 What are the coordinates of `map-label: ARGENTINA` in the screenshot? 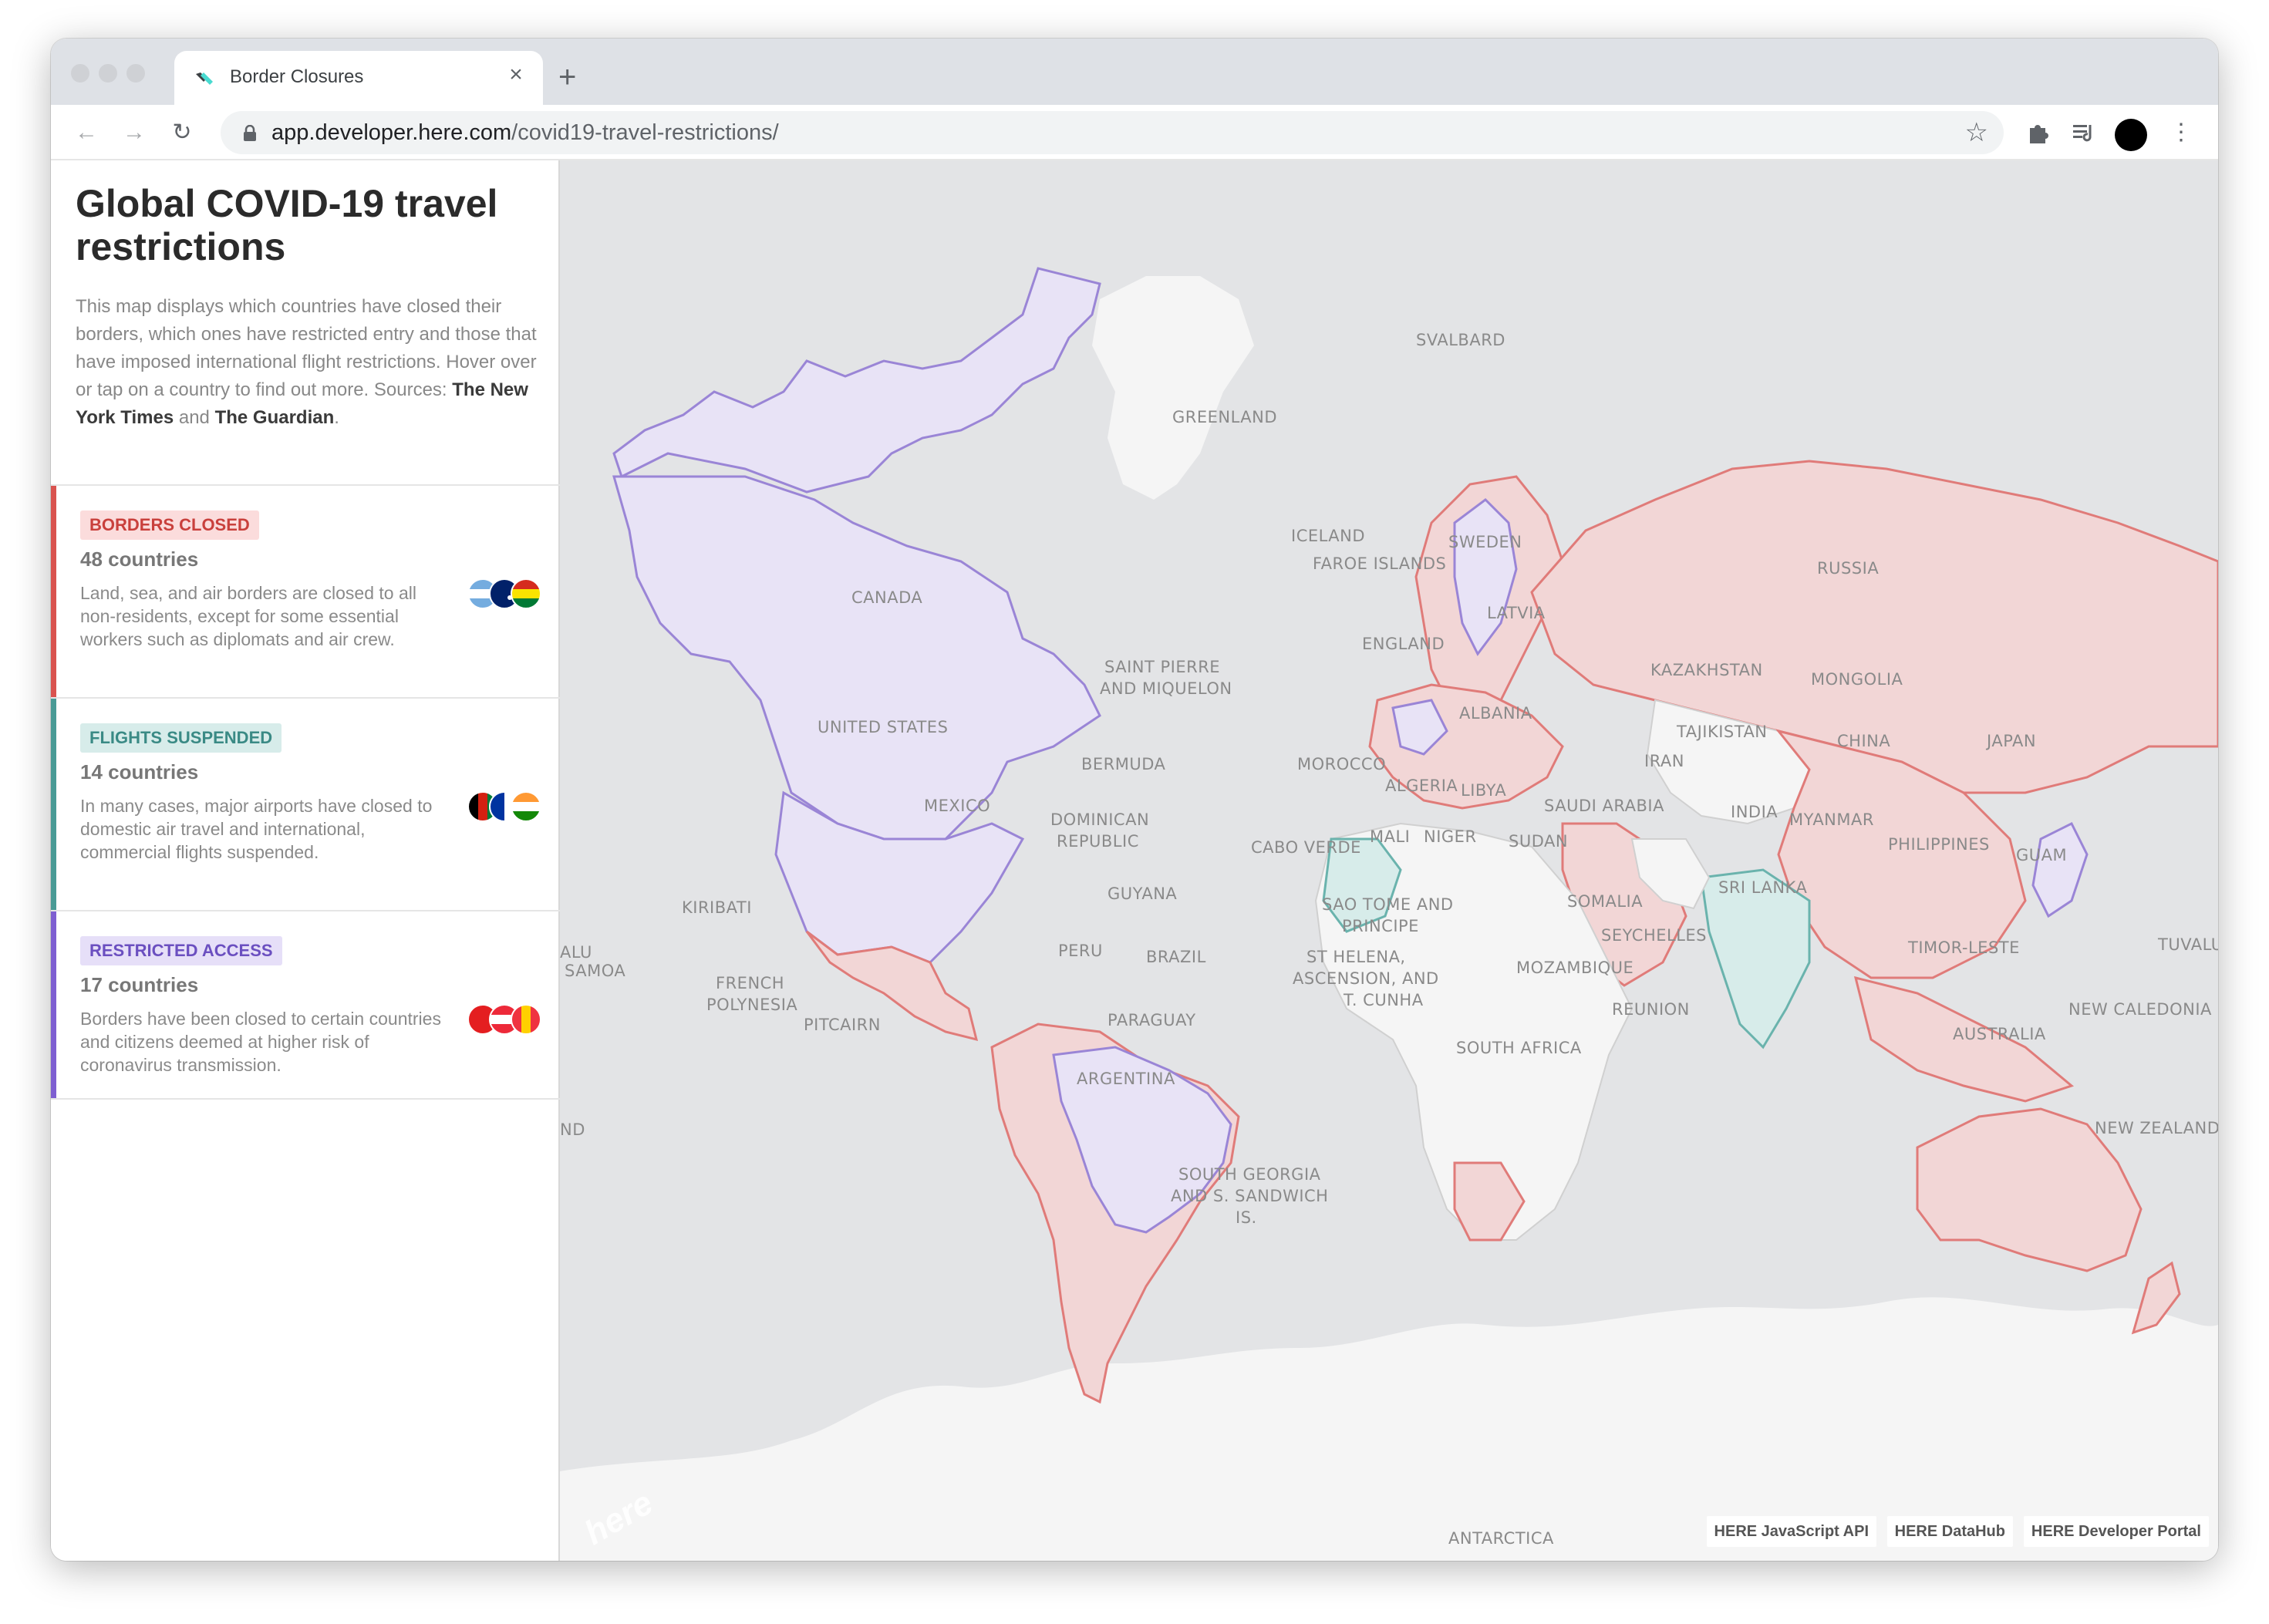 It's located at (1126, 1079).